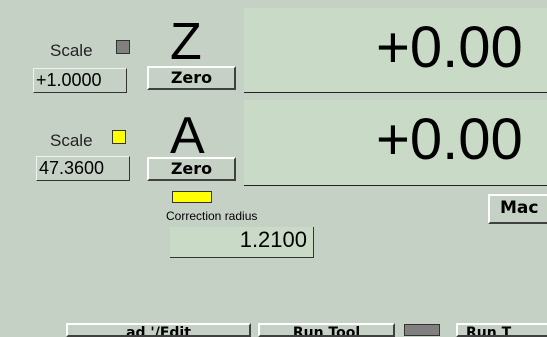 This screenshot has width=547, height=337. Describe the element at coordinates (422, 330) in the screenshot. I see `bottom-led-icon` at that location.